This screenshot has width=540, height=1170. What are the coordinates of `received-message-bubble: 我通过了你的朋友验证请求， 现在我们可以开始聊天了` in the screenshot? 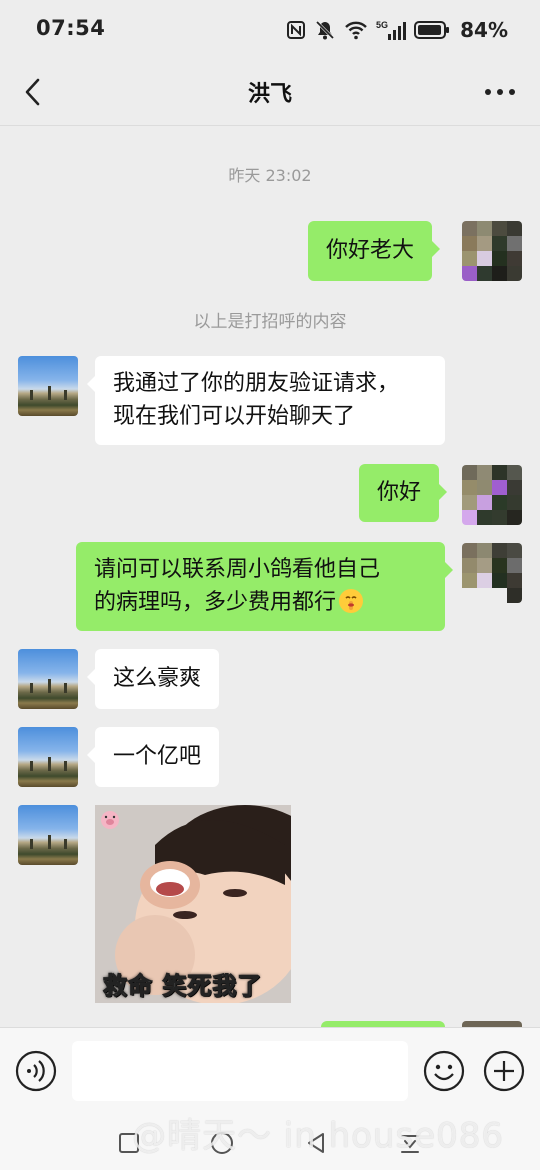 It's located at (266, 400).